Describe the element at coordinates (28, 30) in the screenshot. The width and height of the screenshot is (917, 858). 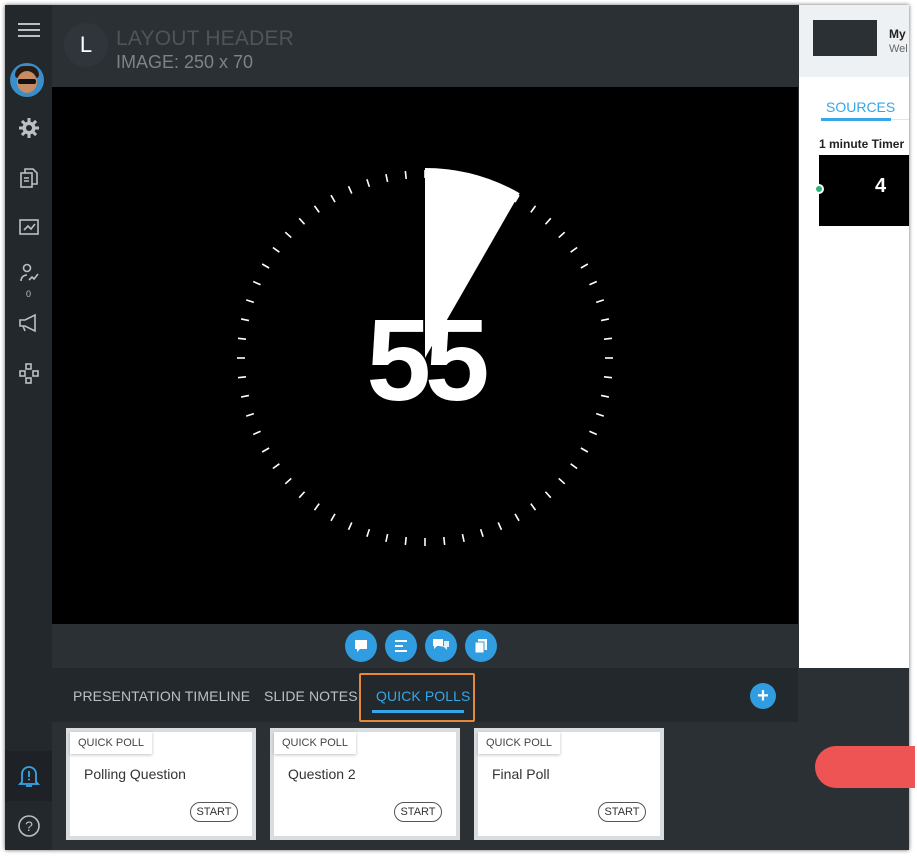
I see `menu-icon` at that location.